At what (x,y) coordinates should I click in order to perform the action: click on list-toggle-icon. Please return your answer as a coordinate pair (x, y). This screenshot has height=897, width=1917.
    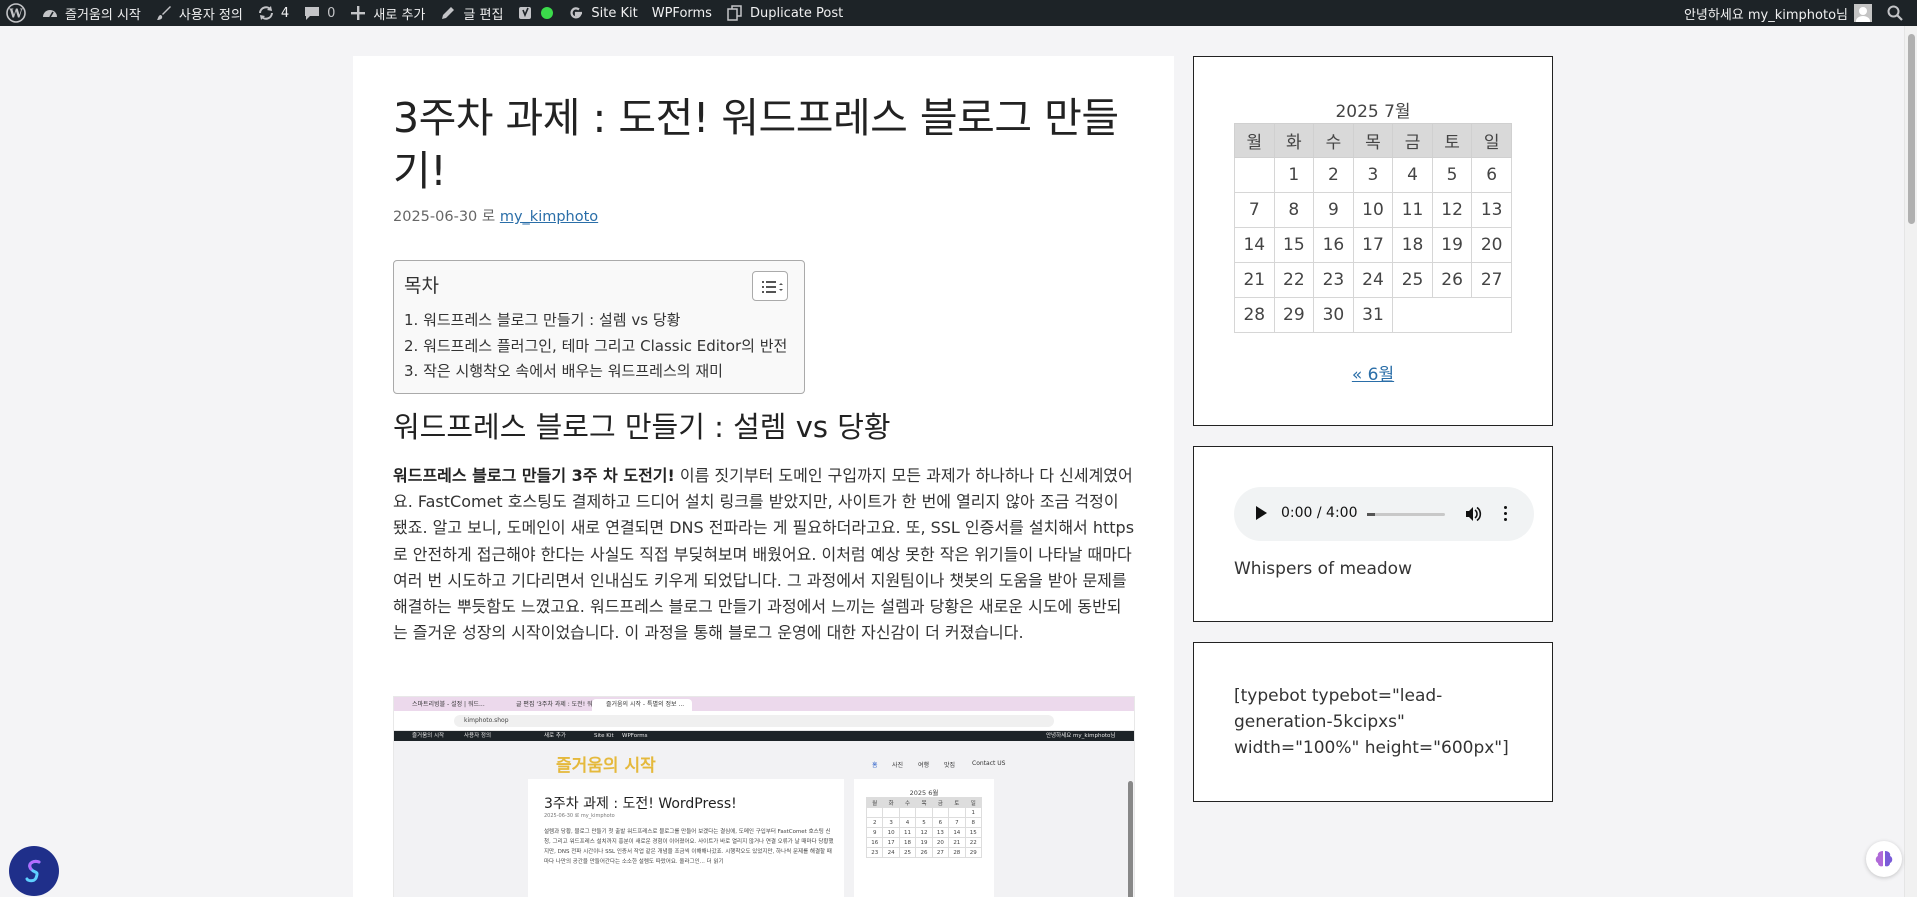
    Looking at the image, I should click on (772, 287).